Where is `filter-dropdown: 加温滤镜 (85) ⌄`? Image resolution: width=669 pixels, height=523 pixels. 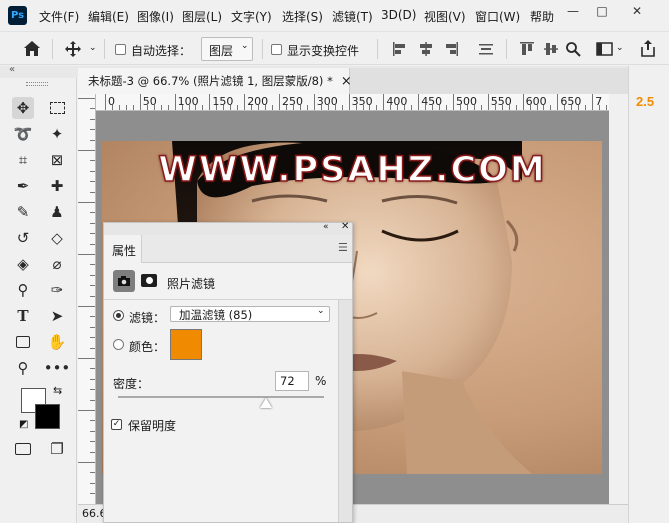
filter-dropdown: 加温滤镜 (85) ⌄ is located at coordinates (250, 314).